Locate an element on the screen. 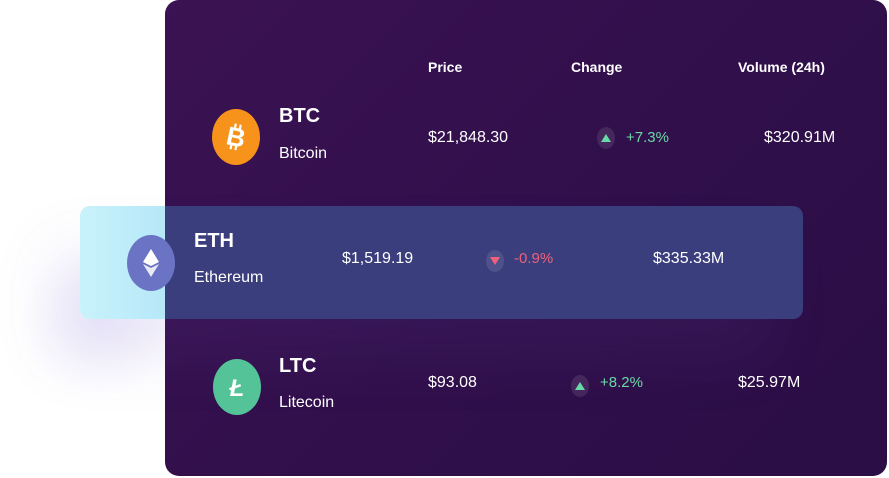 Image resolution: width=889 pixels, height=478 pixels. change-eth: -0.9% is located at coordinates (534, 258).